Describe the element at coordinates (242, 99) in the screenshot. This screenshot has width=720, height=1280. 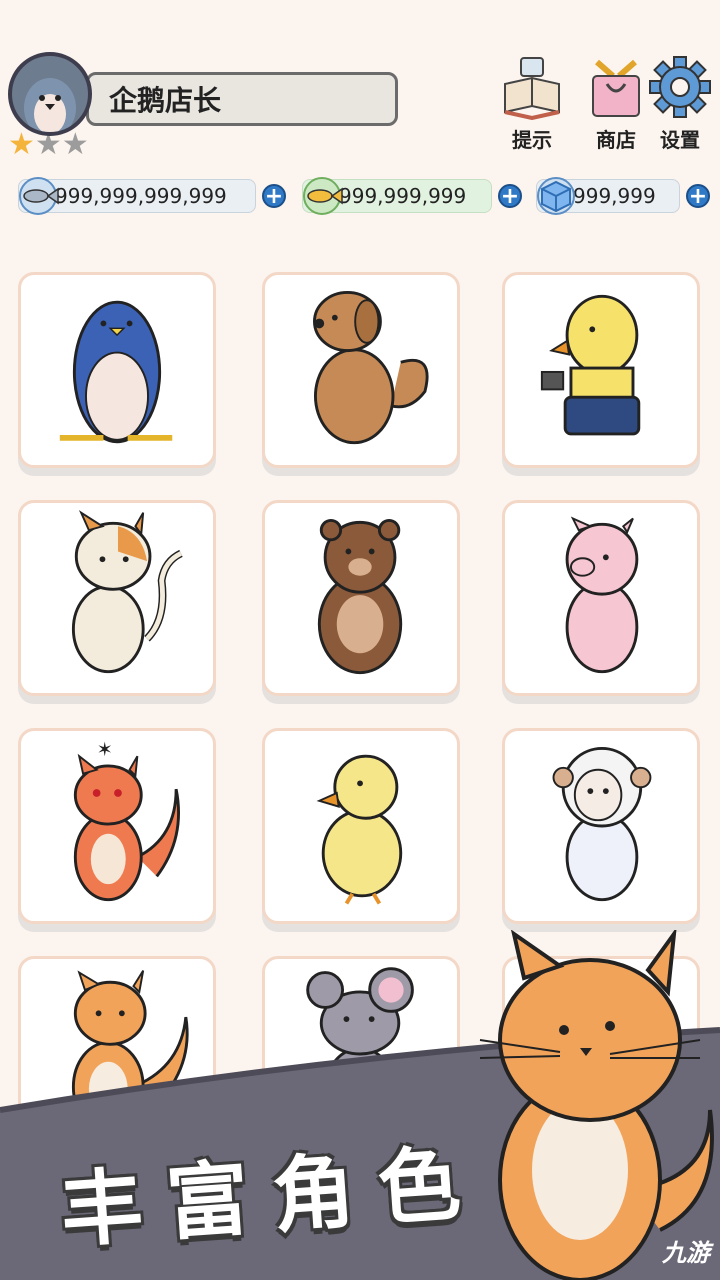
I see `player-name: 企鹅店长` at that location.